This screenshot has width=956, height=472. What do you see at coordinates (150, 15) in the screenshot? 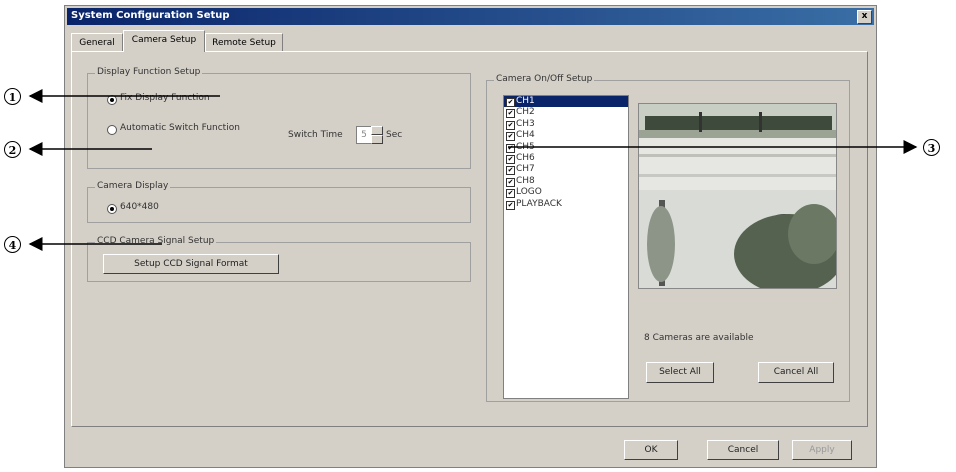
I see `window-title: System Configuration Setup` at bounding box center [150, 15].